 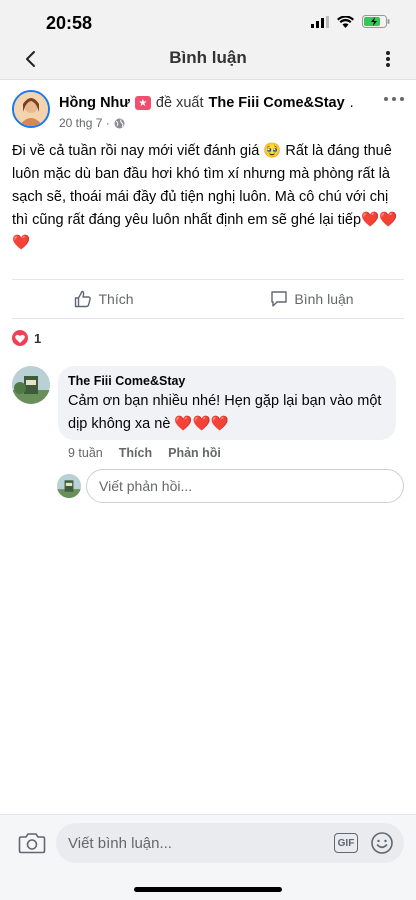 I want to click on reaction-summary: 1, so click(x=26, y=338).